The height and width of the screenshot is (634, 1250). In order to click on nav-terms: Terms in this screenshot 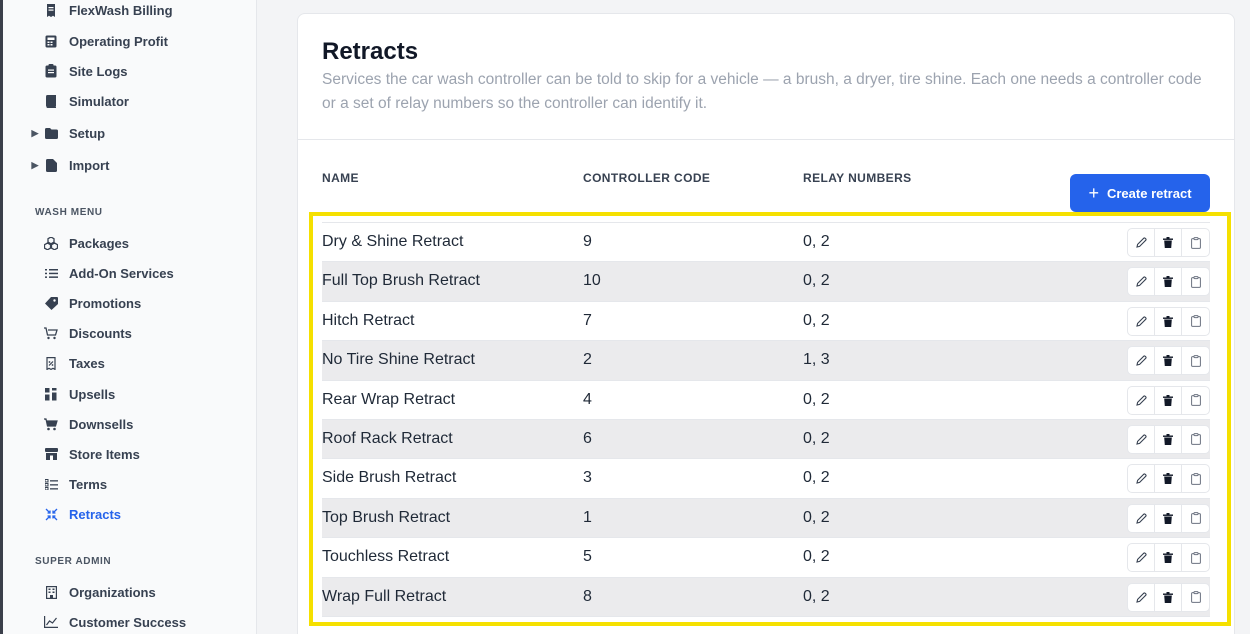, I will do `click(128, 484)`.